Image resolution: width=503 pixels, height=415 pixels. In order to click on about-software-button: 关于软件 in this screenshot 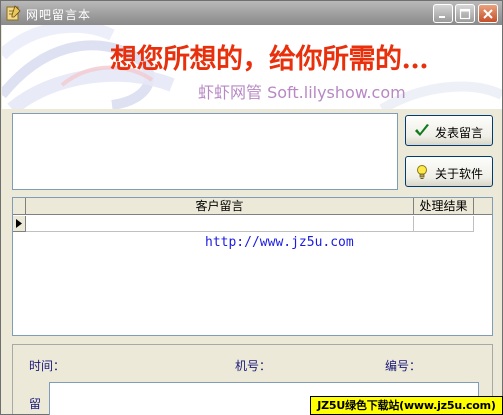, I will do `click(449, 171)`.